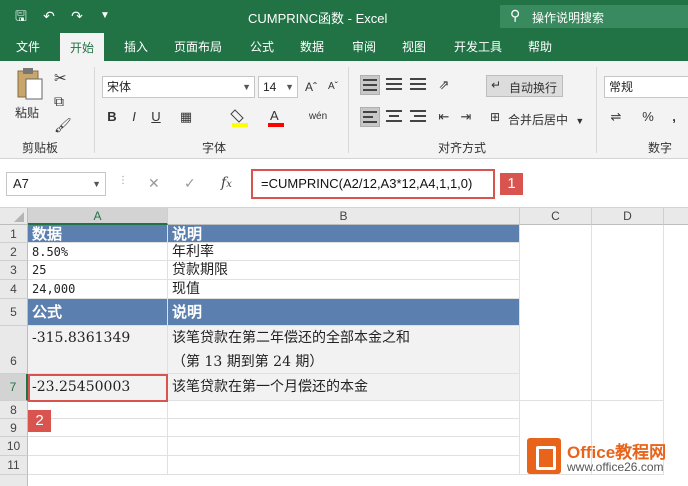 The image size is (688, 486). I want to click on name-box: A7 ▼, so click(56, 184).